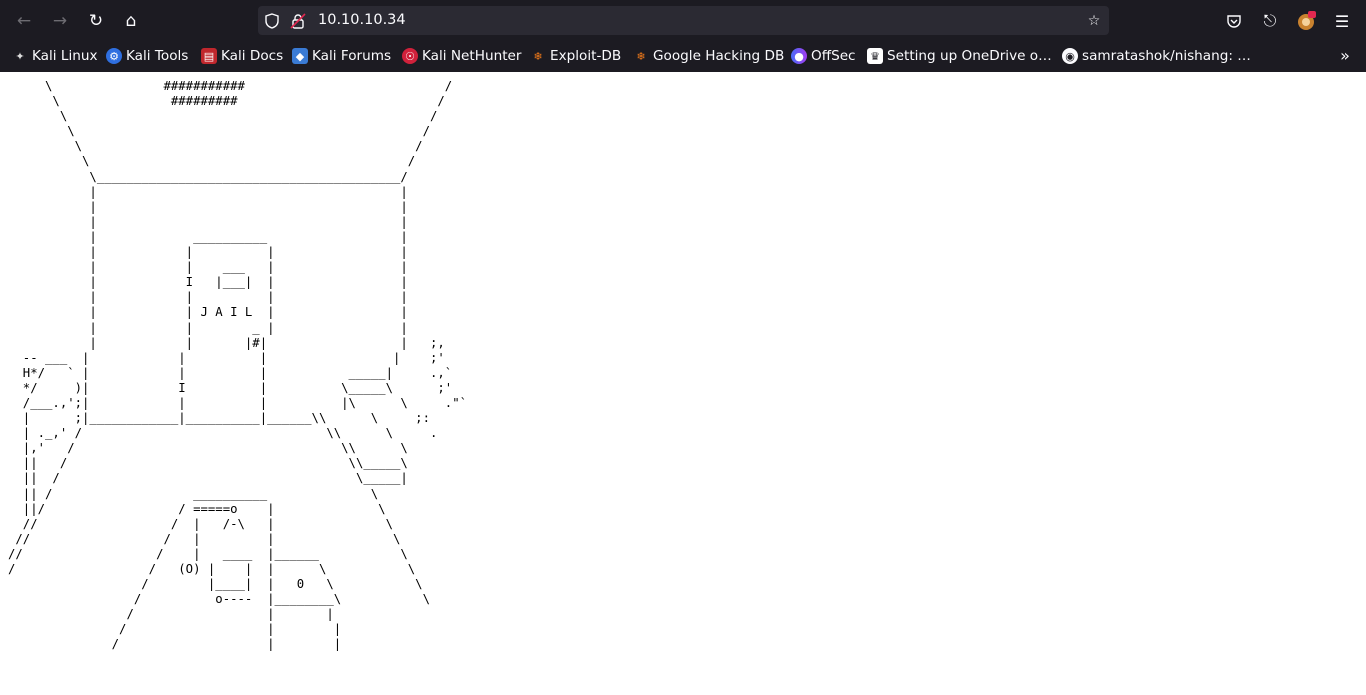 This screenshot has width=1366, height=695. I want to click on menu-icon: ☰, so click(1342, 21).